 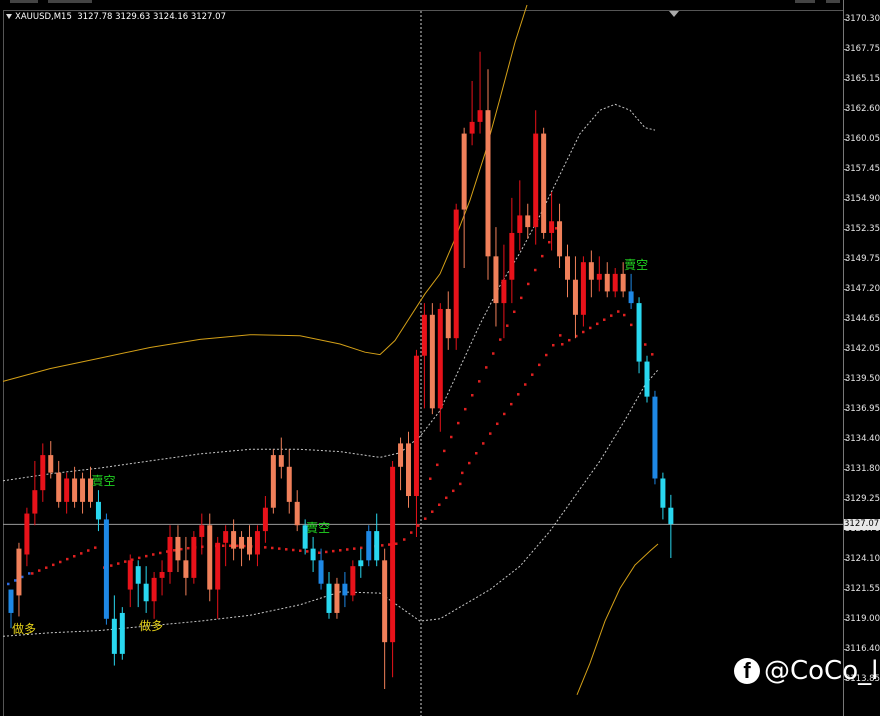 I want to click on price-axis-label: 3119.00, so click(x=862, y=618).